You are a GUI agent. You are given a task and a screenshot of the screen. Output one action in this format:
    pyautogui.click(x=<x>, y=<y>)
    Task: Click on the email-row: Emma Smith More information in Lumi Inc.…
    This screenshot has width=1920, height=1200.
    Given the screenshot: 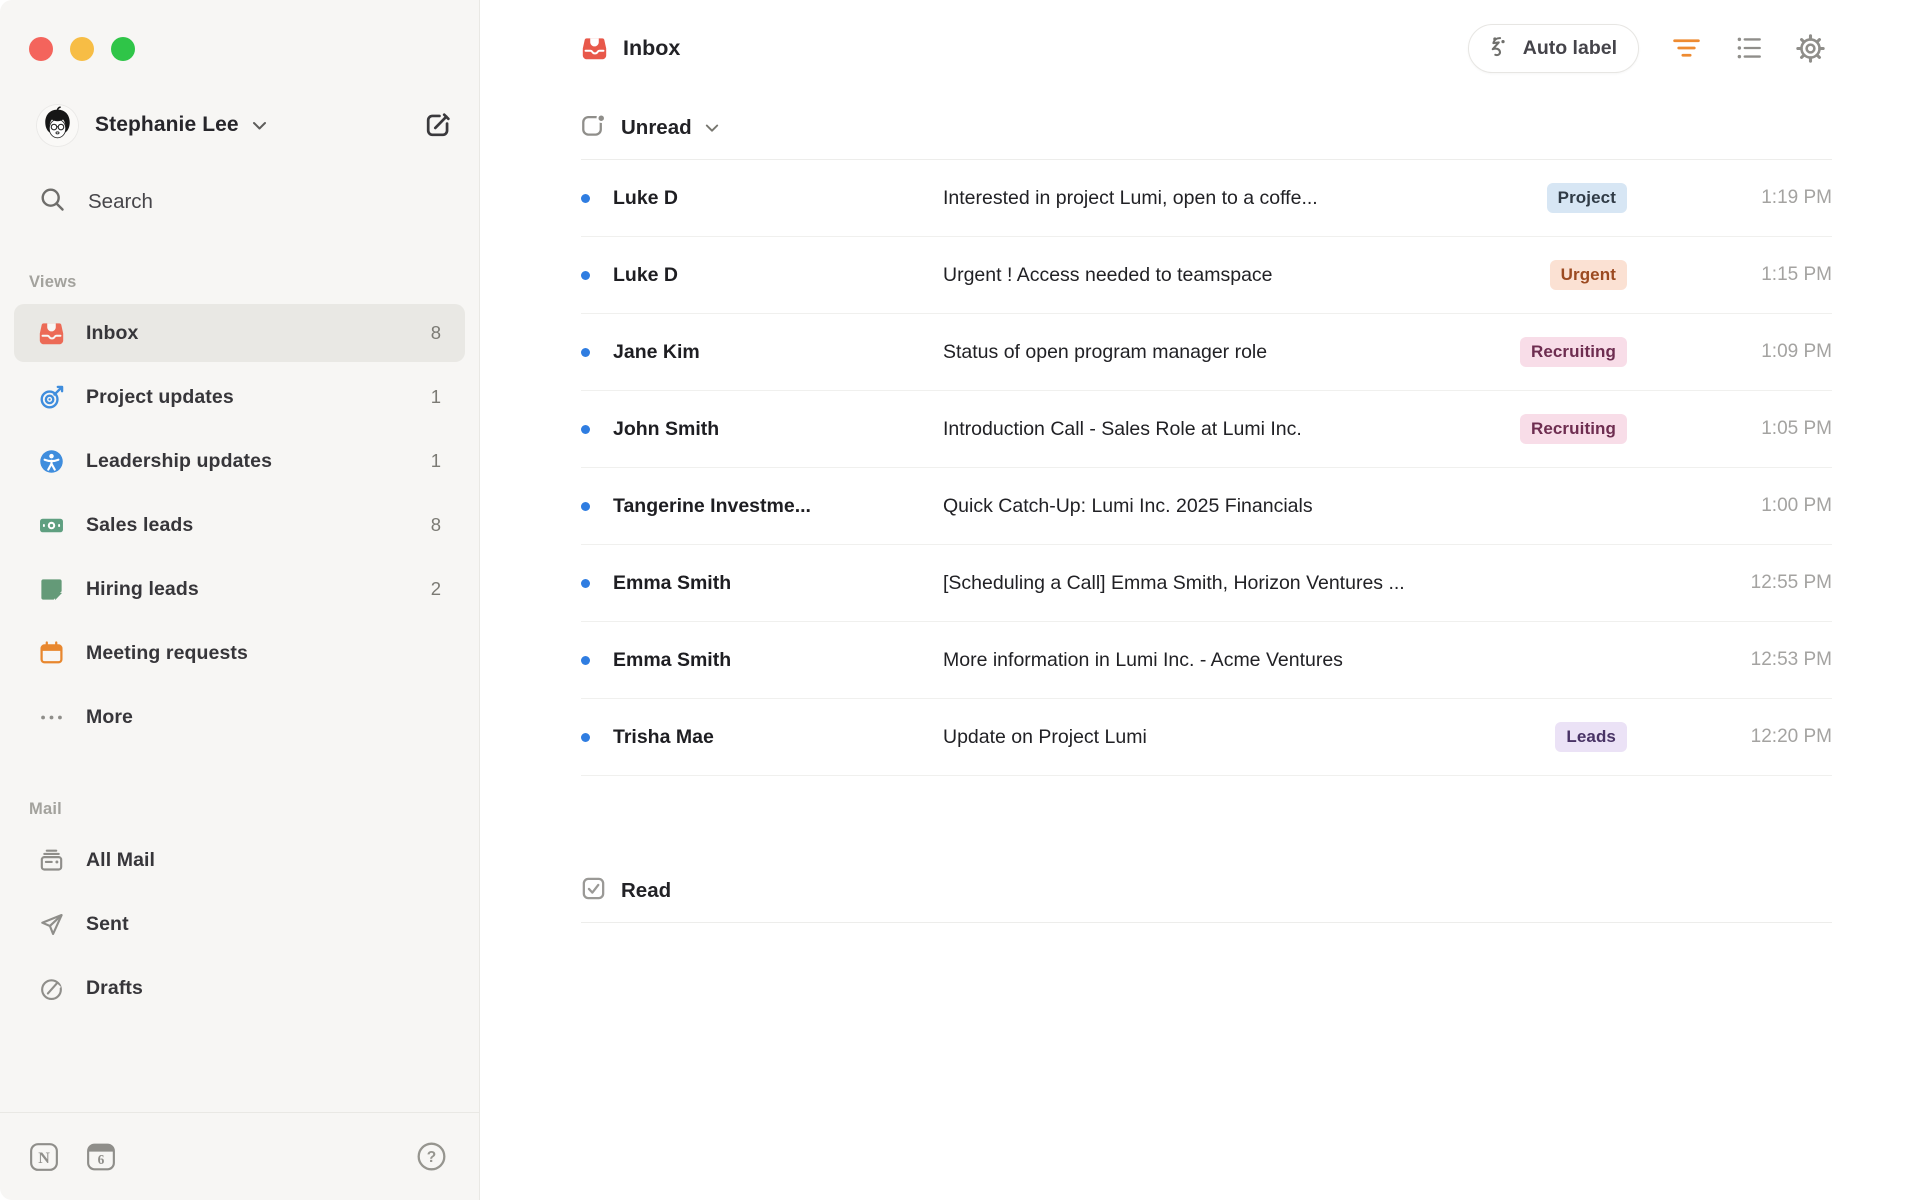 What is the action you would take?
    pyautogui.click(x=1206, y=660)
    